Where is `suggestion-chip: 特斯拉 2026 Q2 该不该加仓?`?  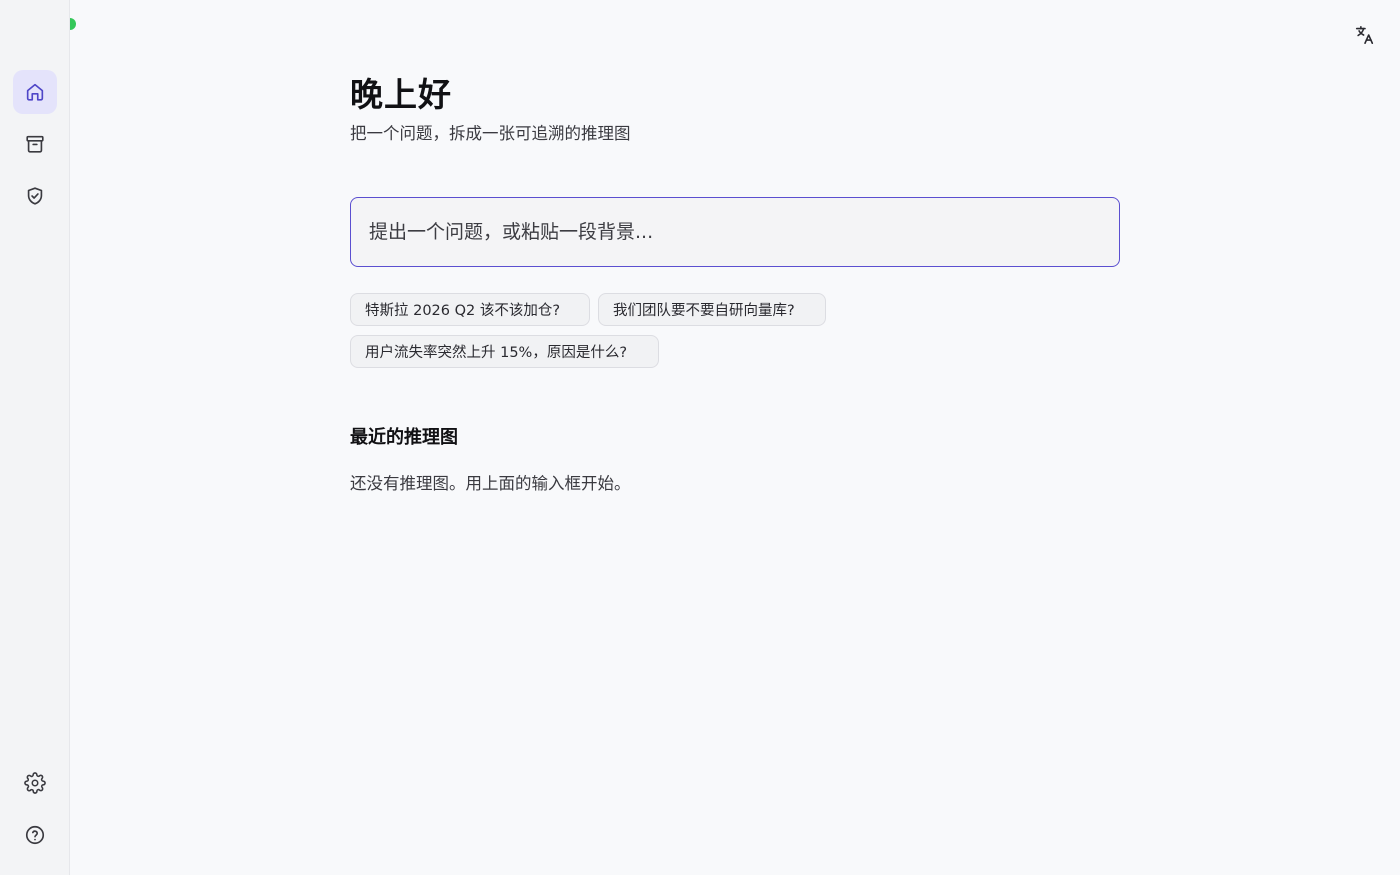 suggestion-chip: 特斯拉 2026 Q2 该不该加仓? is located at coordinates (470, 309).